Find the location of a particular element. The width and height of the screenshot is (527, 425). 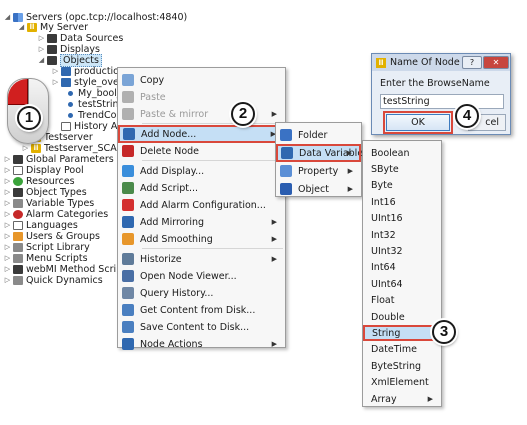

add-node-item: Folder is located at coordinates (318, 135).